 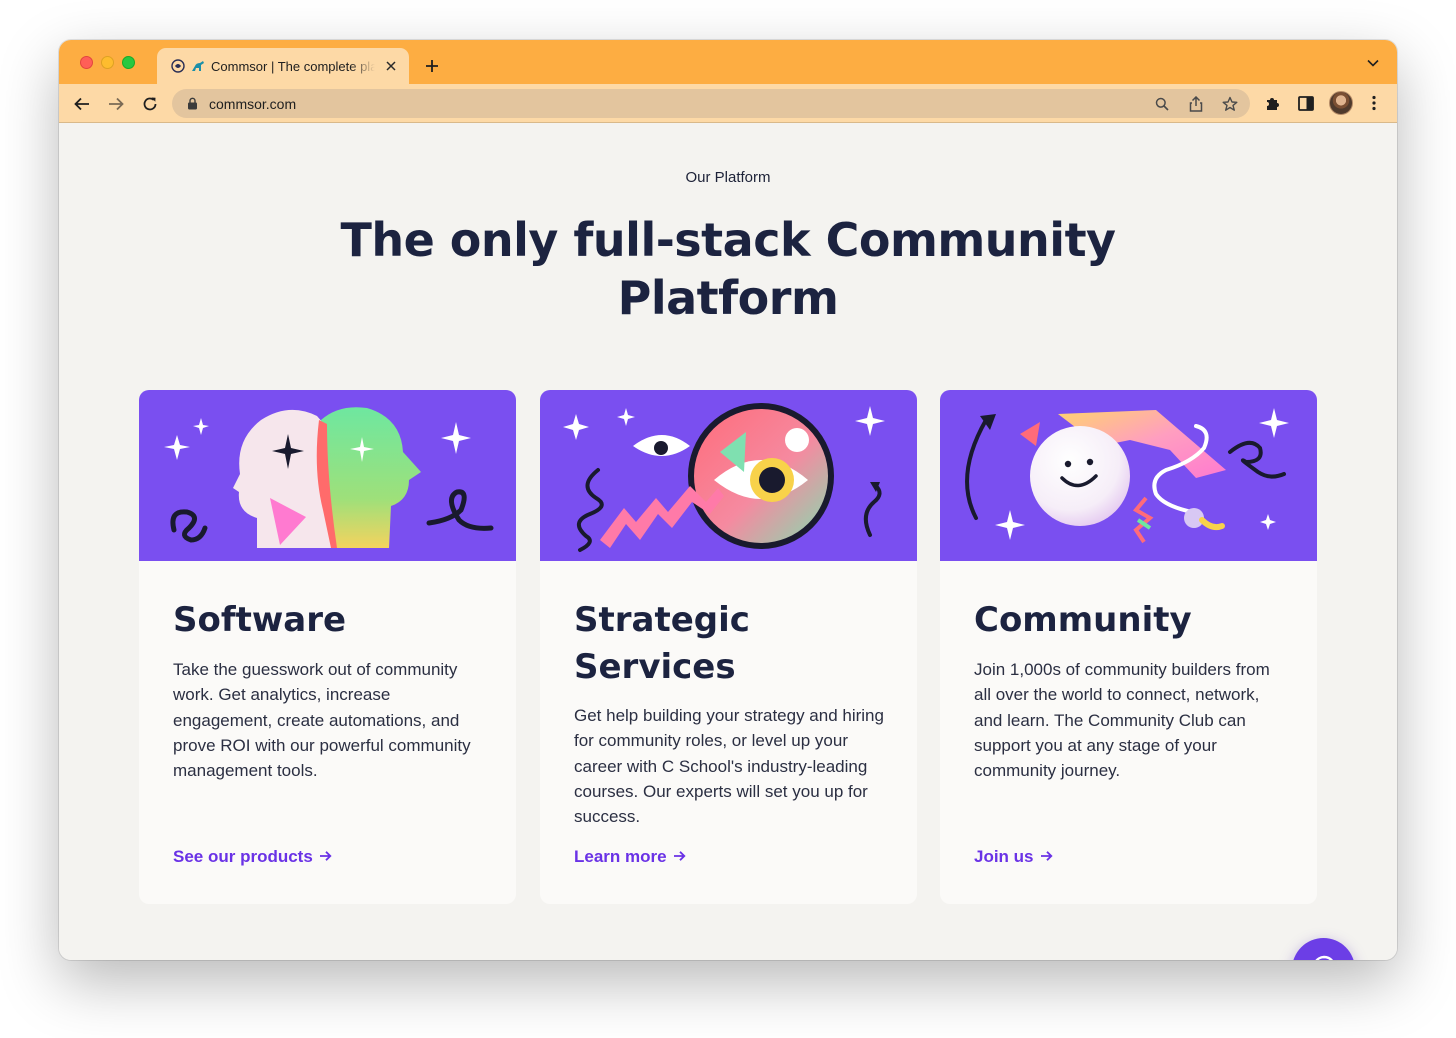 What do you see at coordinates (253, 103) in the screenshot?
I see `url-text: commsor.com` at bounding box center [253, 103].